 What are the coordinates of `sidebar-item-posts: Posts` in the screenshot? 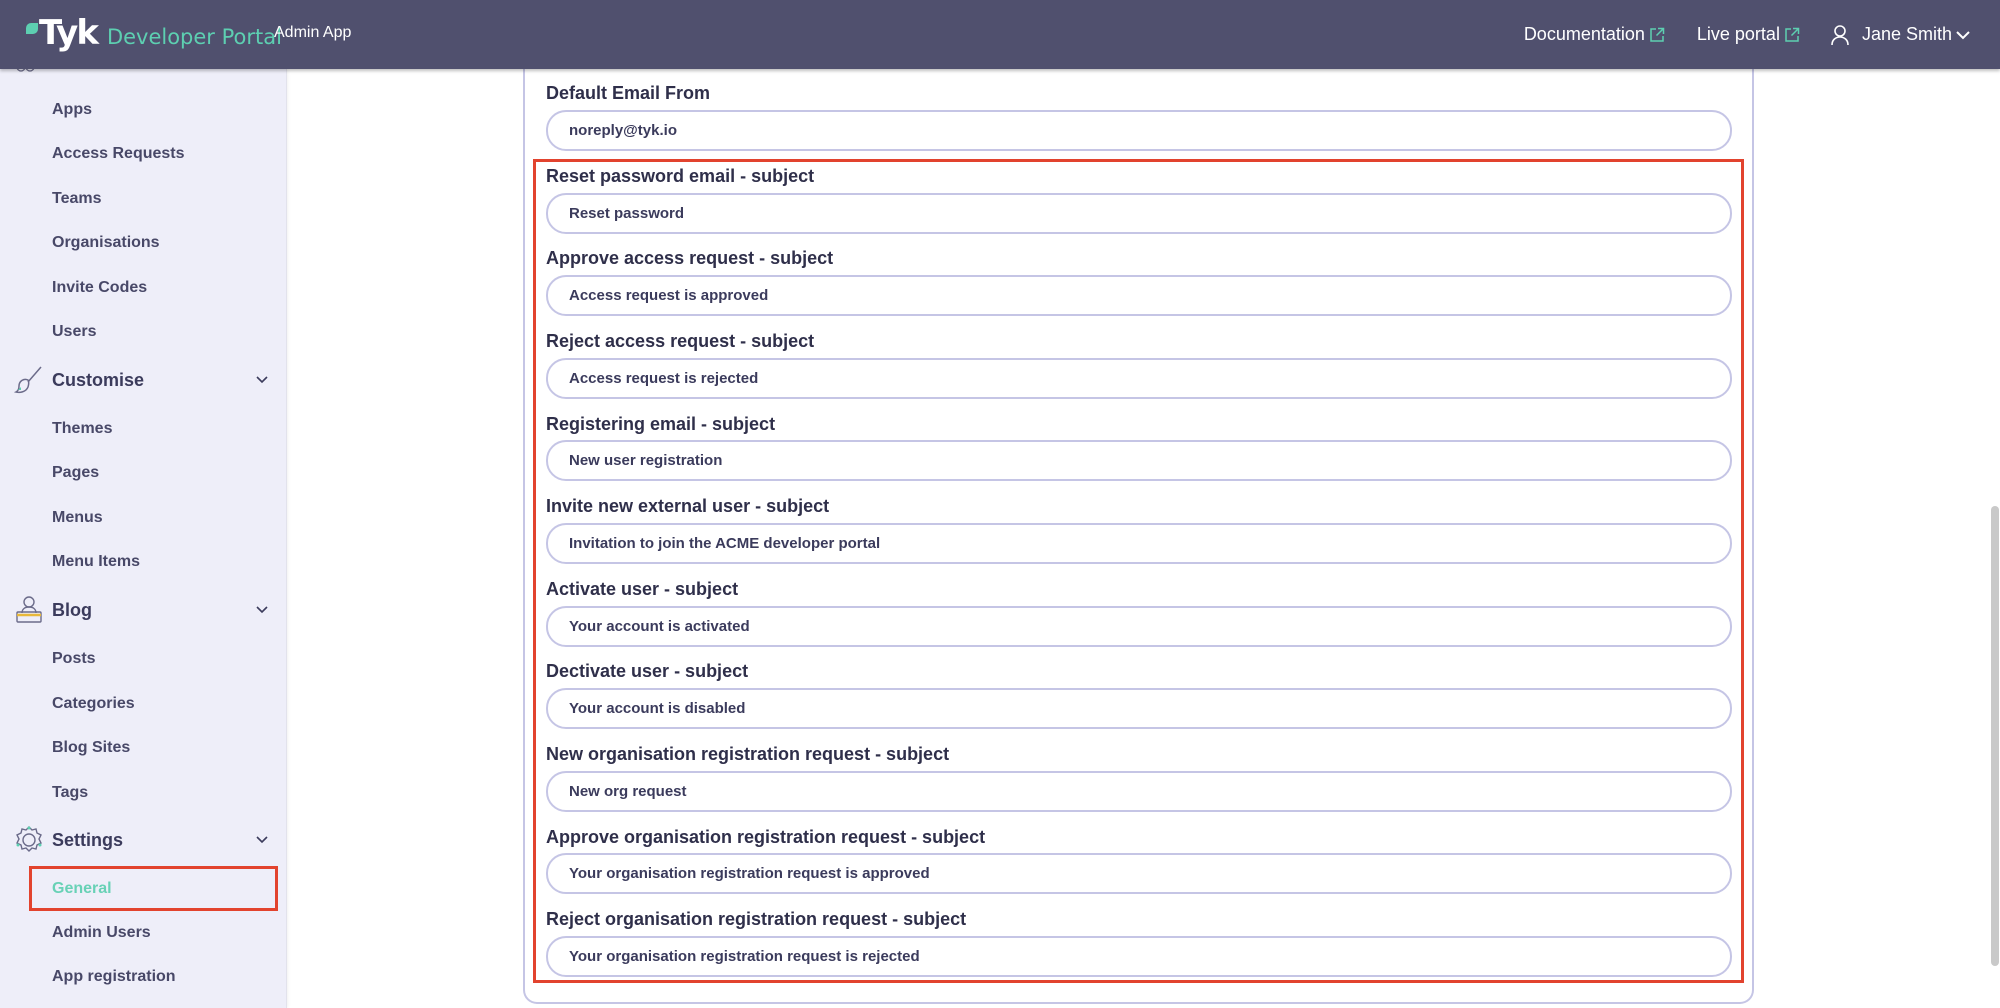 It's located at (74, 659).